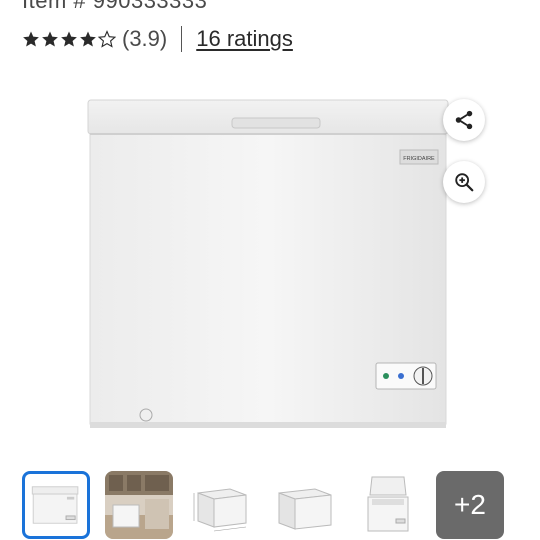  I want to click on more-images-button: +2, so click(470, 505).